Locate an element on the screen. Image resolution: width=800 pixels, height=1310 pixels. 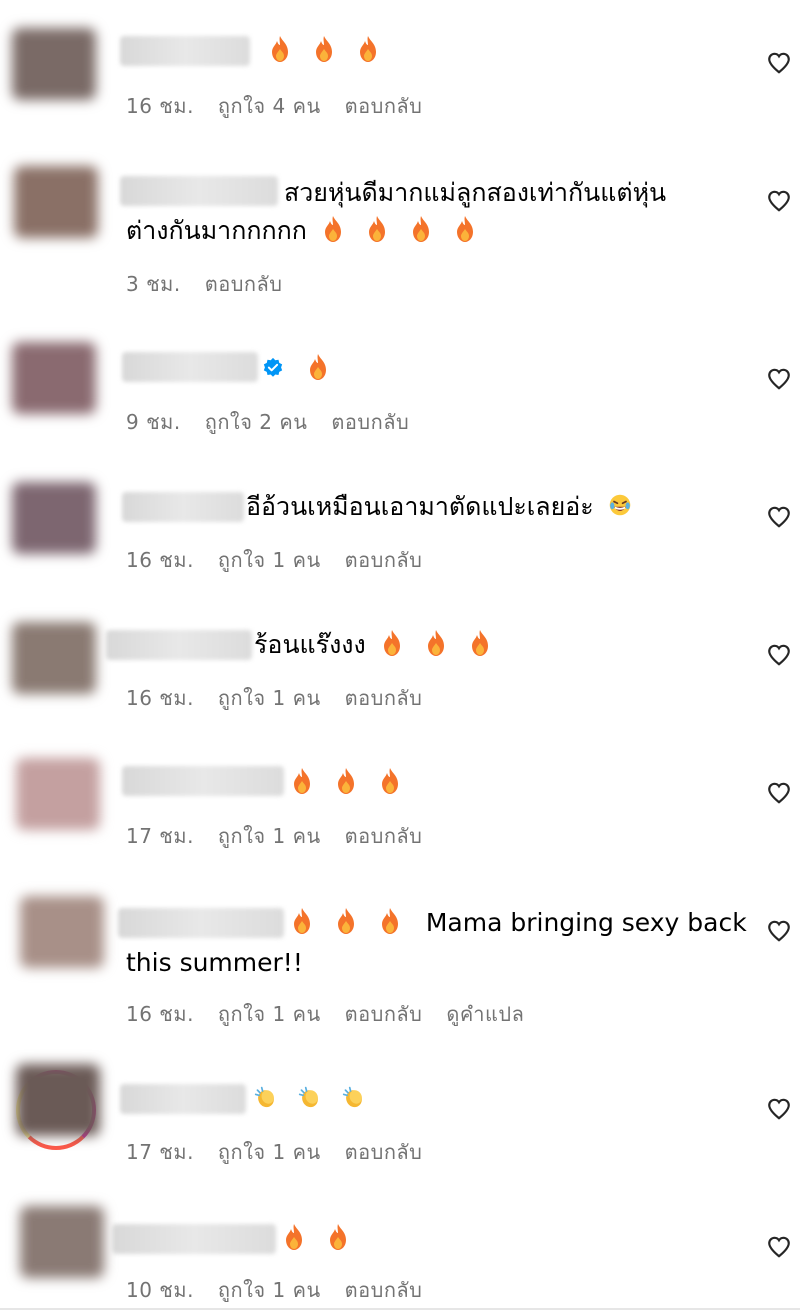
timestamp: 10 ชม. is located at coordinates (160, 1290).